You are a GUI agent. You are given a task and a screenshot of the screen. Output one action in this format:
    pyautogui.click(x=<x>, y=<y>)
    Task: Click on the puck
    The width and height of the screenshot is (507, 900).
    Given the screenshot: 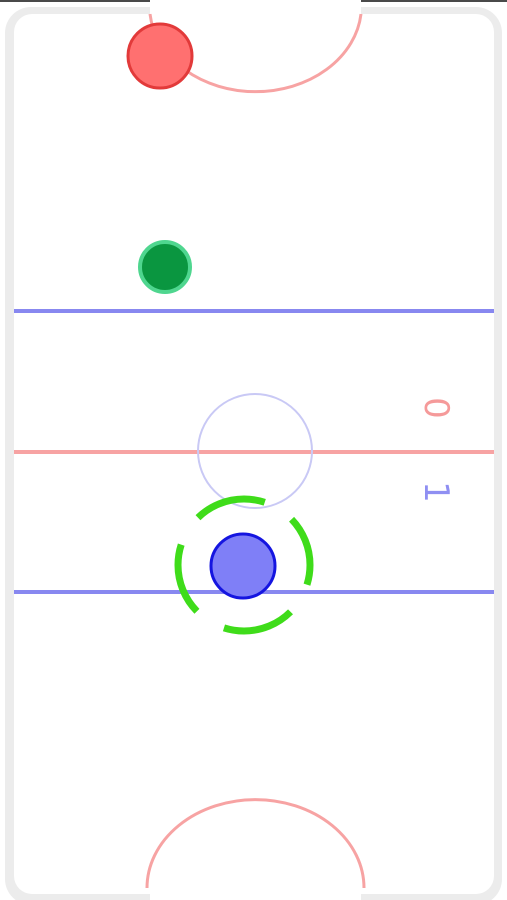 What is the action you would take?
    pyautogui.click(x=165, y=267)
    